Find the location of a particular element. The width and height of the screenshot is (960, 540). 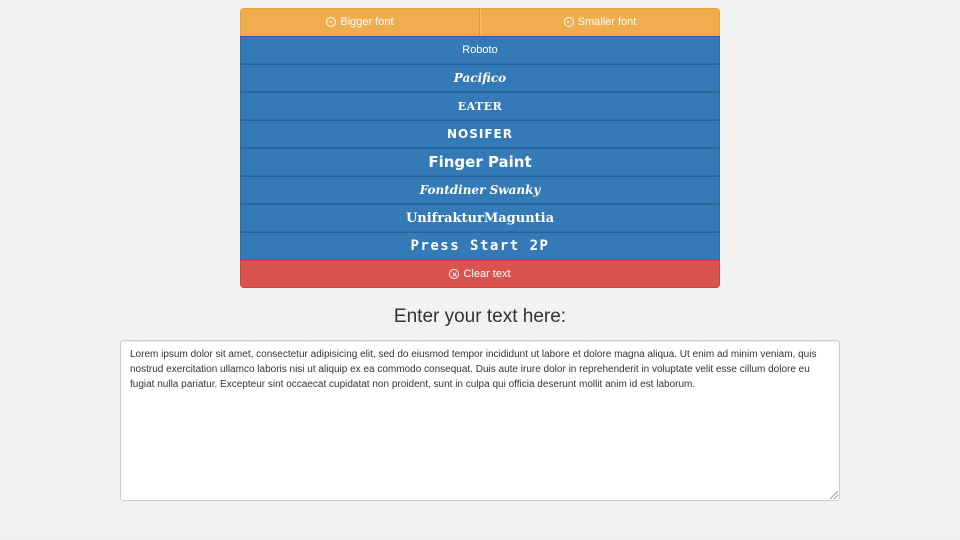

font-label-eater: EATER is located at coordinates (480, 106).